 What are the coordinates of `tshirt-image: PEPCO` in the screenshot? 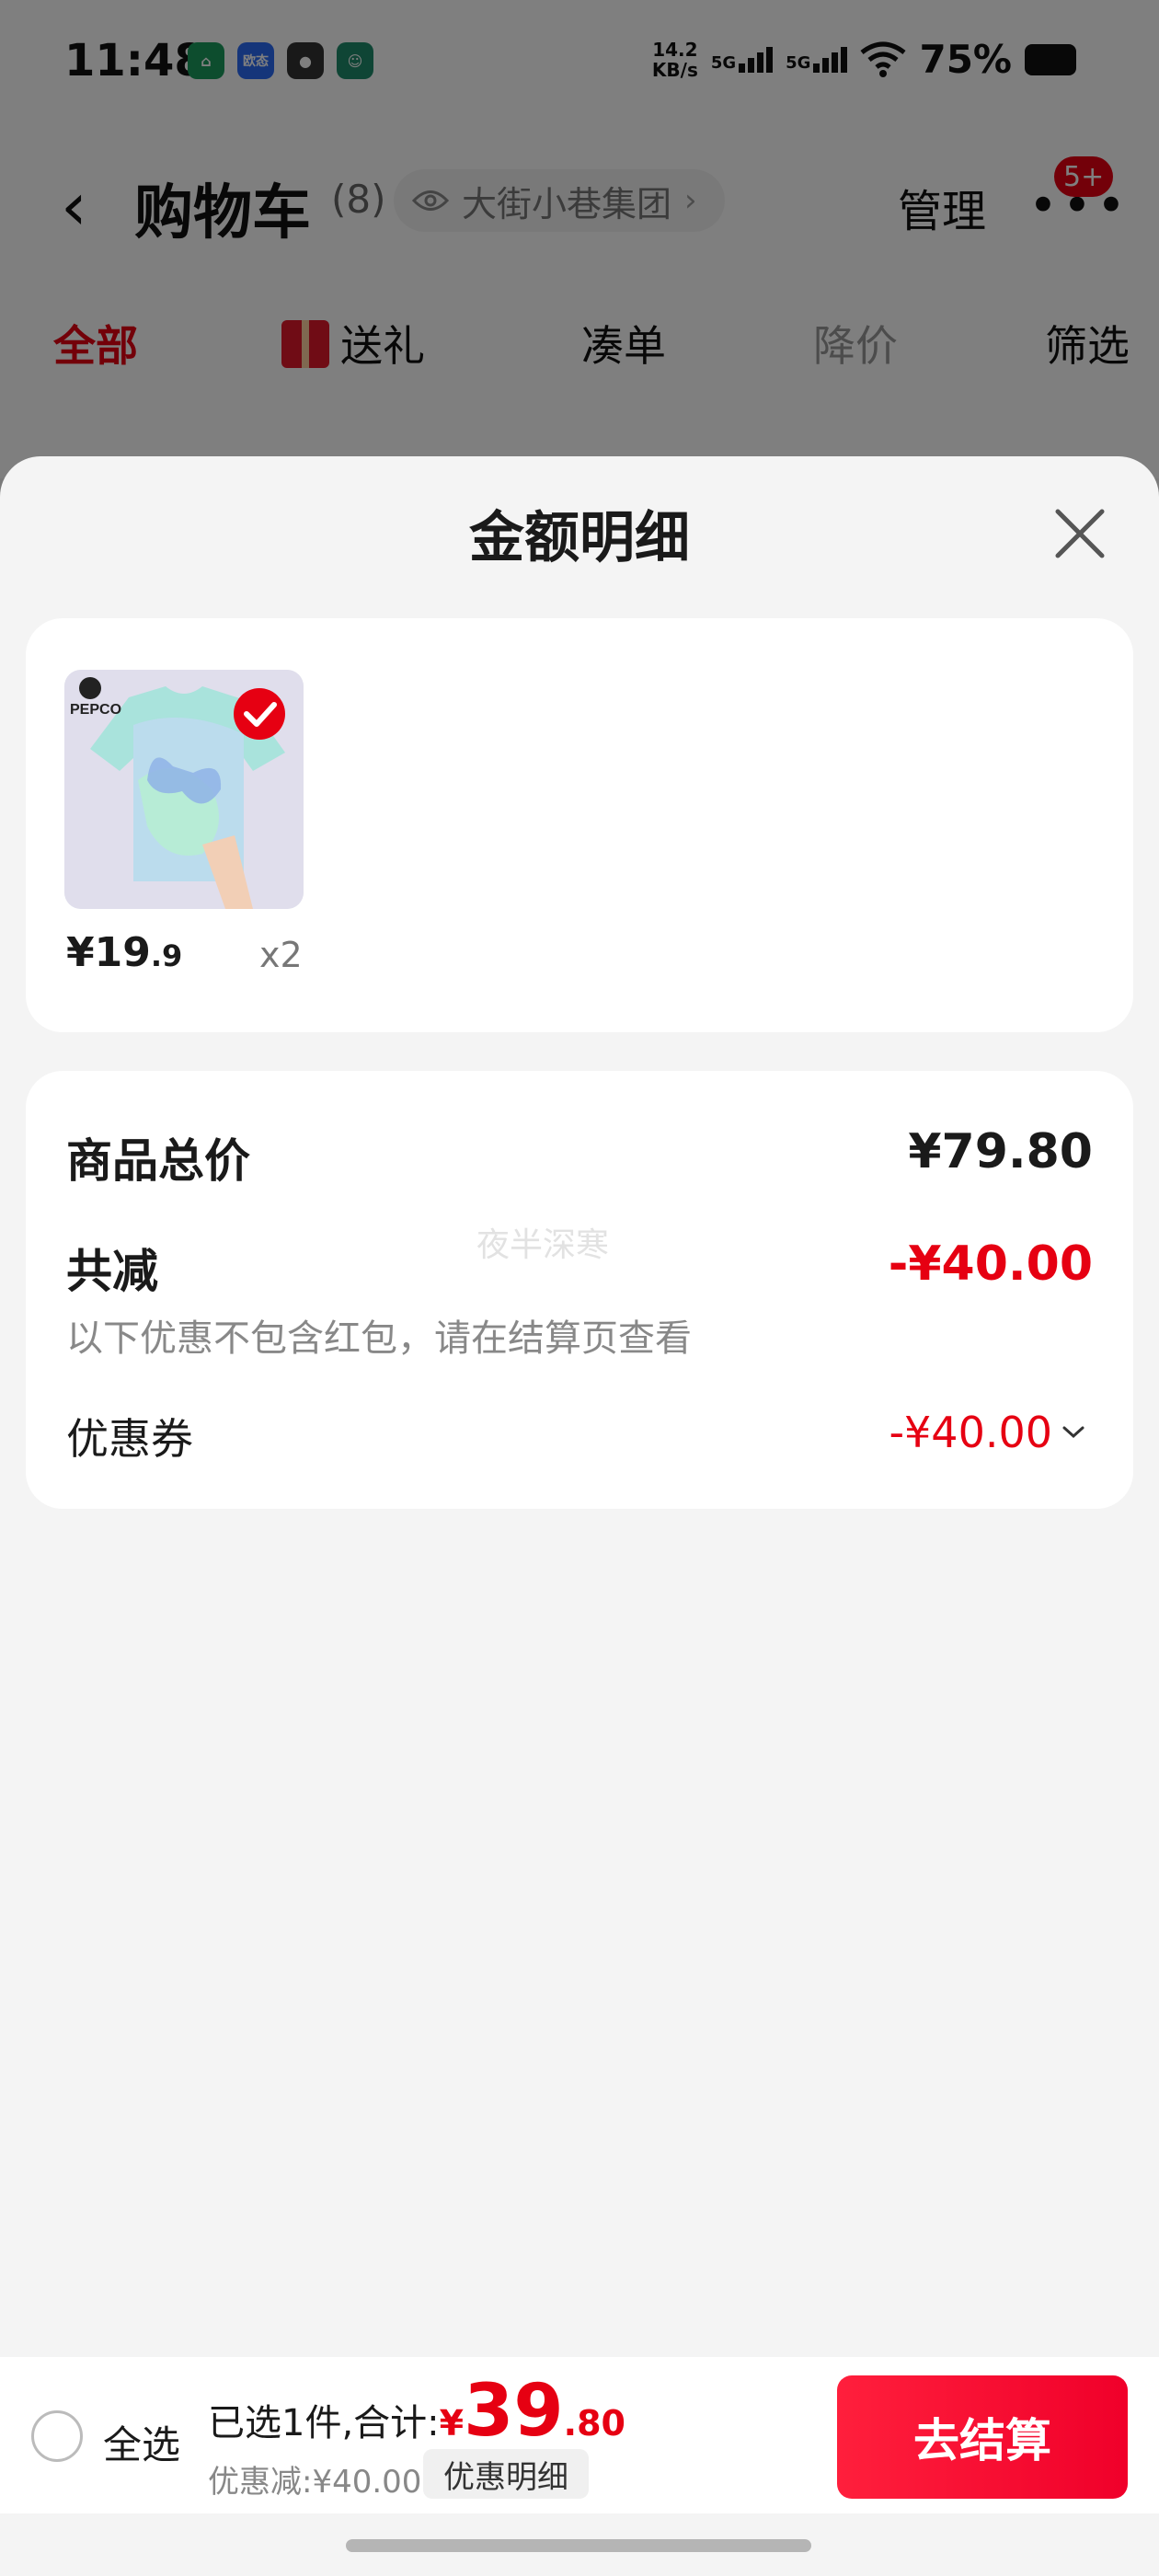 It's located at (184, 789).